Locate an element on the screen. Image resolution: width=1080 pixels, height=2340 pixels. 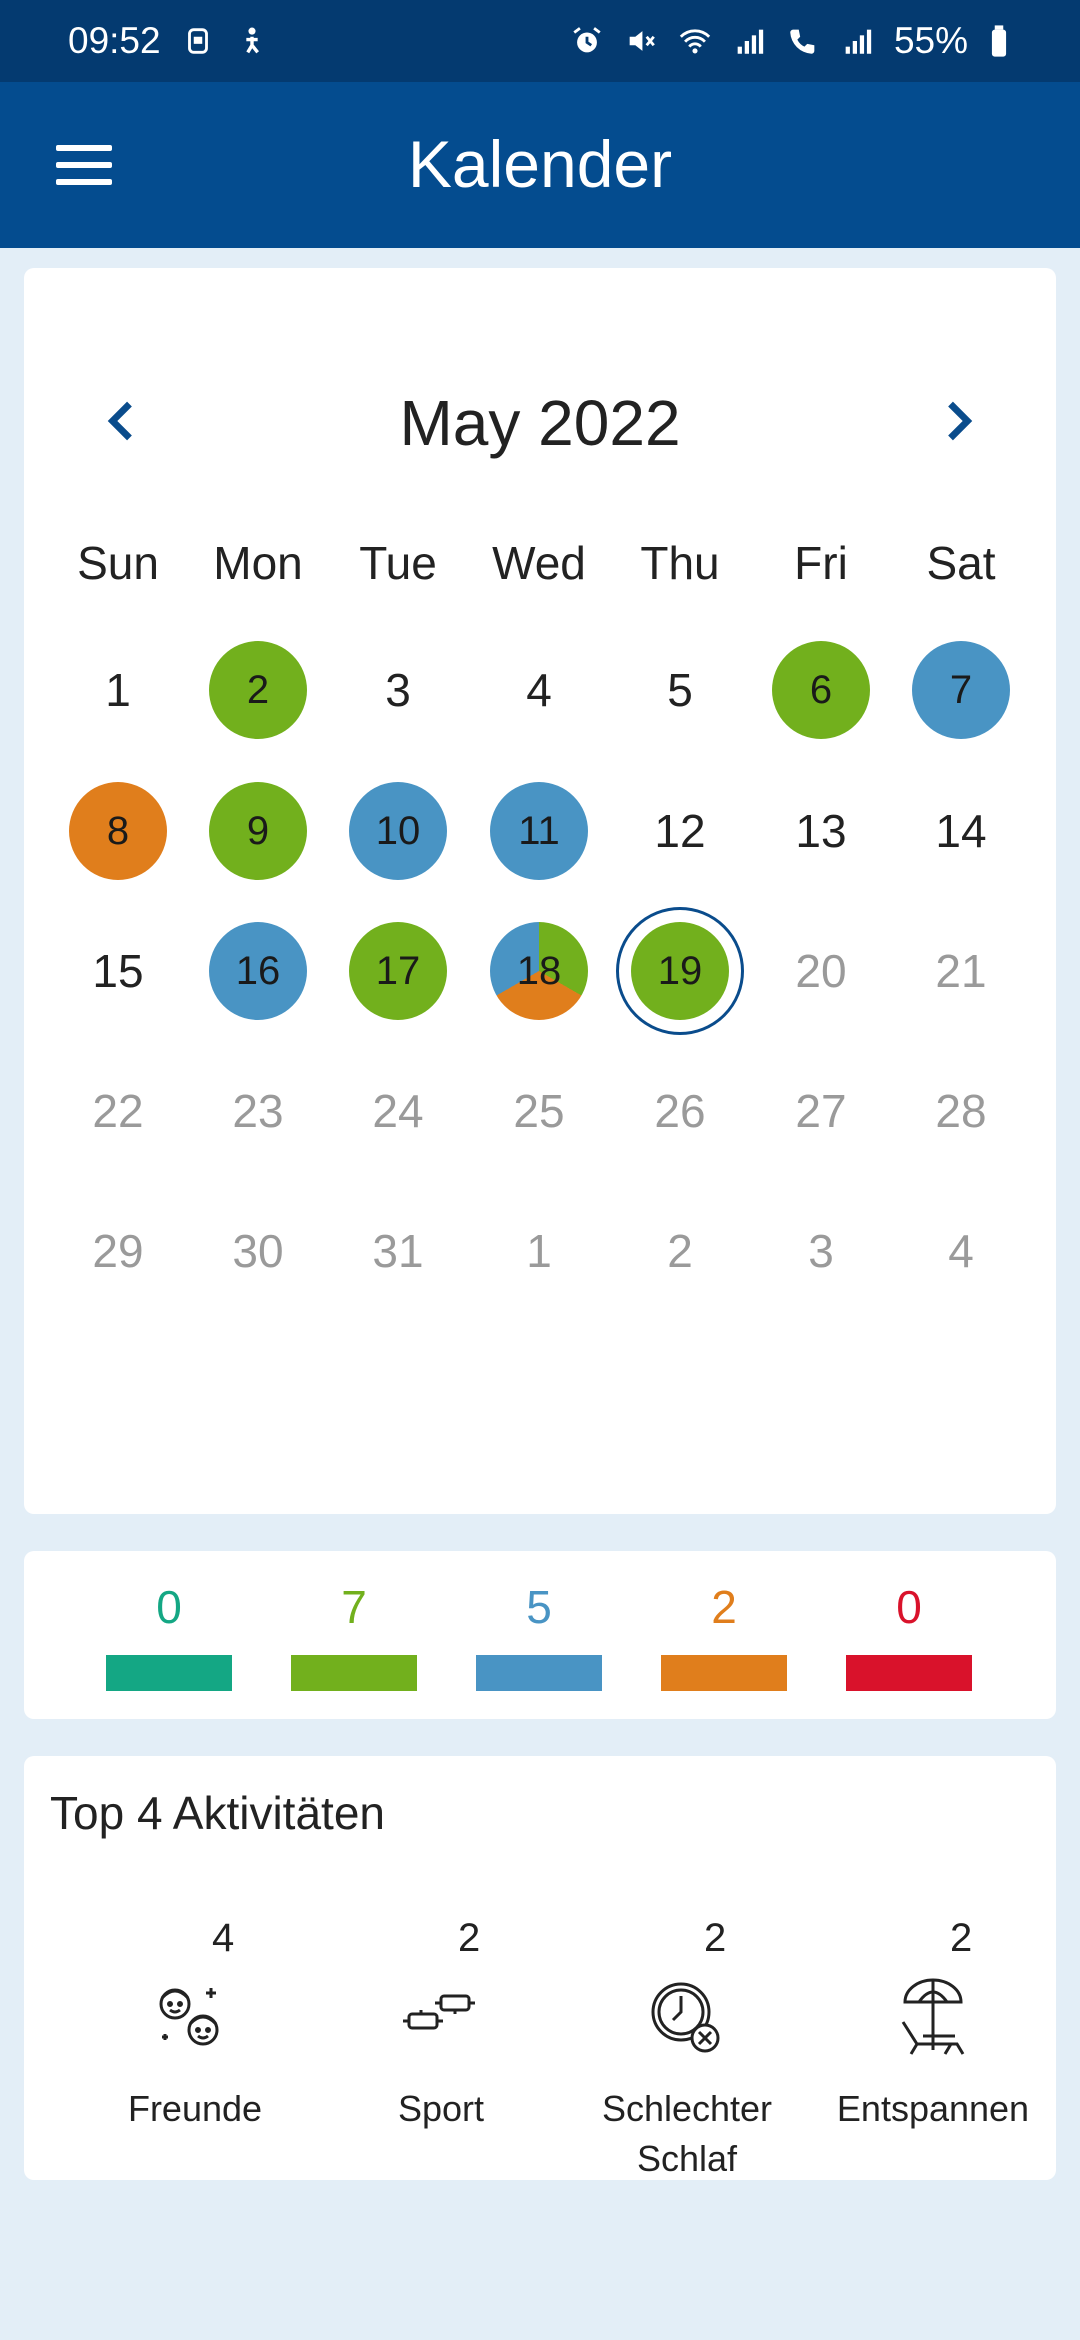
calendar-day: 26 is located at coordinates (680, 1111).